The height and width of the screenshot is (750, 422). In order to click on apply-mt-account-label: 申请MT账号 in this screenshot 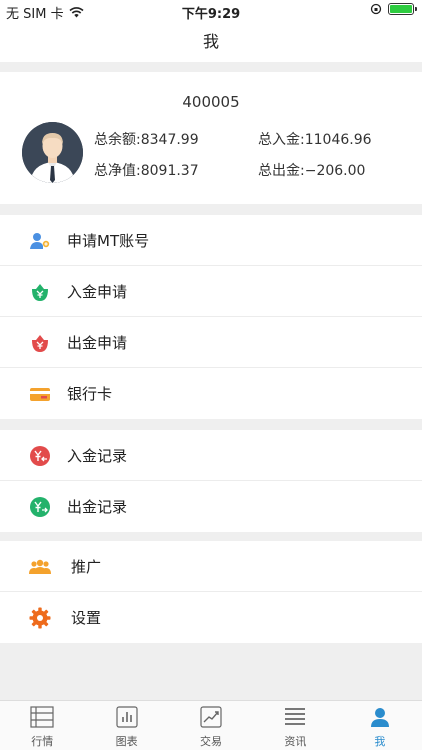, I will do `click(108, 240)`.